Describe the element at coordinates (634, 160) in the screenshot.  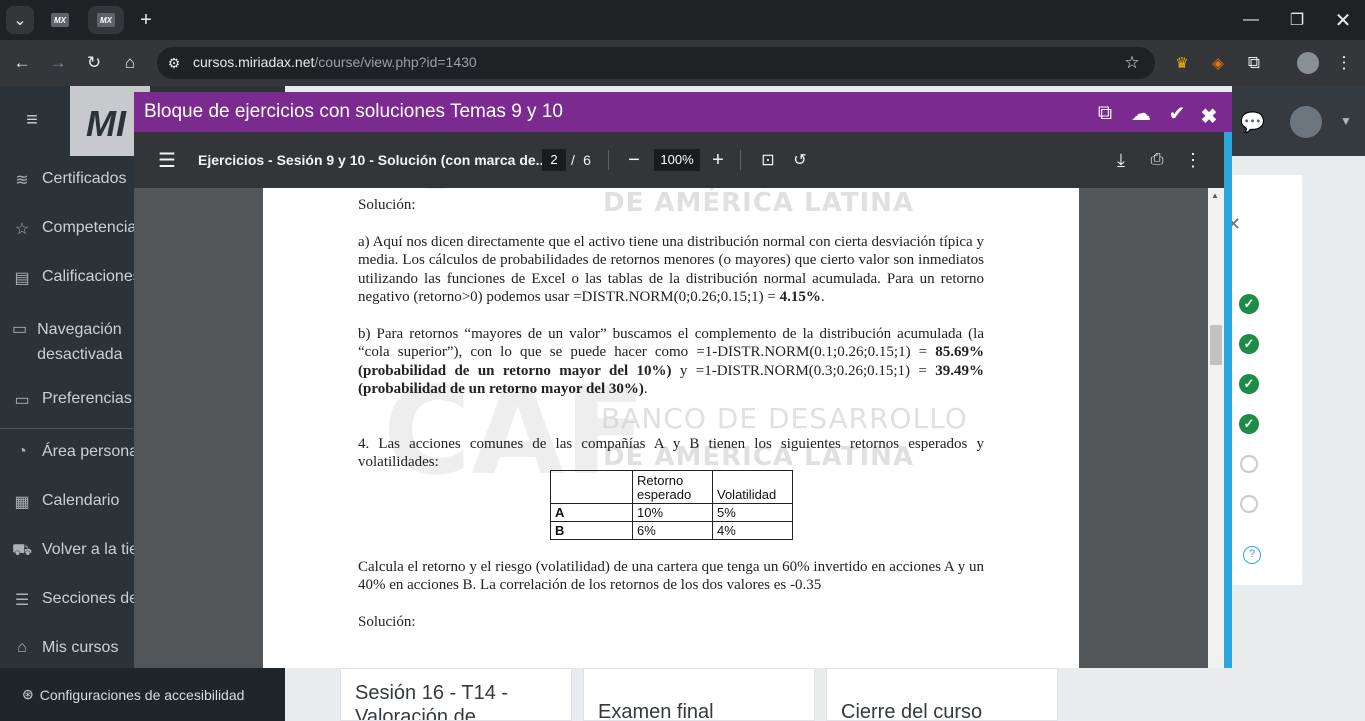
I see `zoom-out-icon: −` at that location.